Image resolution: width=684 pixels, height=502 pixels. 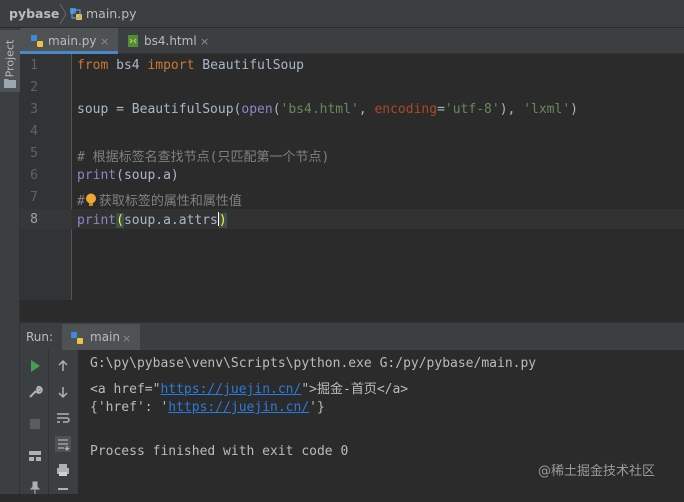 I want to click on code-line-6: print(soup.a), so click(x=128, y=175).